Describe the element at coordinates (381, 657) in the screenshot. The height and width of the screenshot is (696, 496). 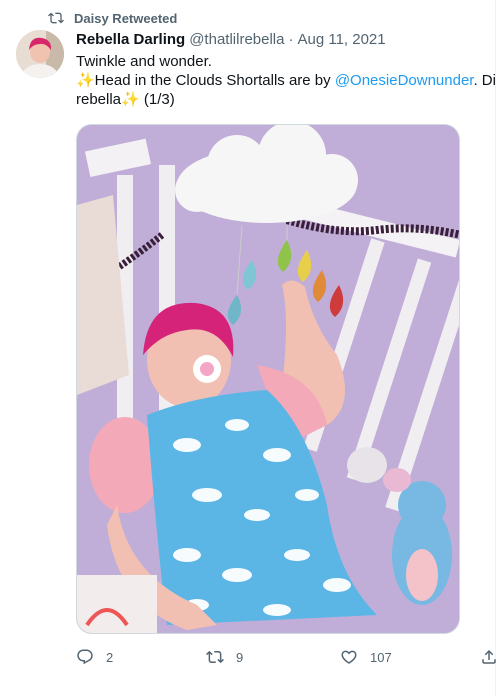
I see `like-count: 107` at that location.